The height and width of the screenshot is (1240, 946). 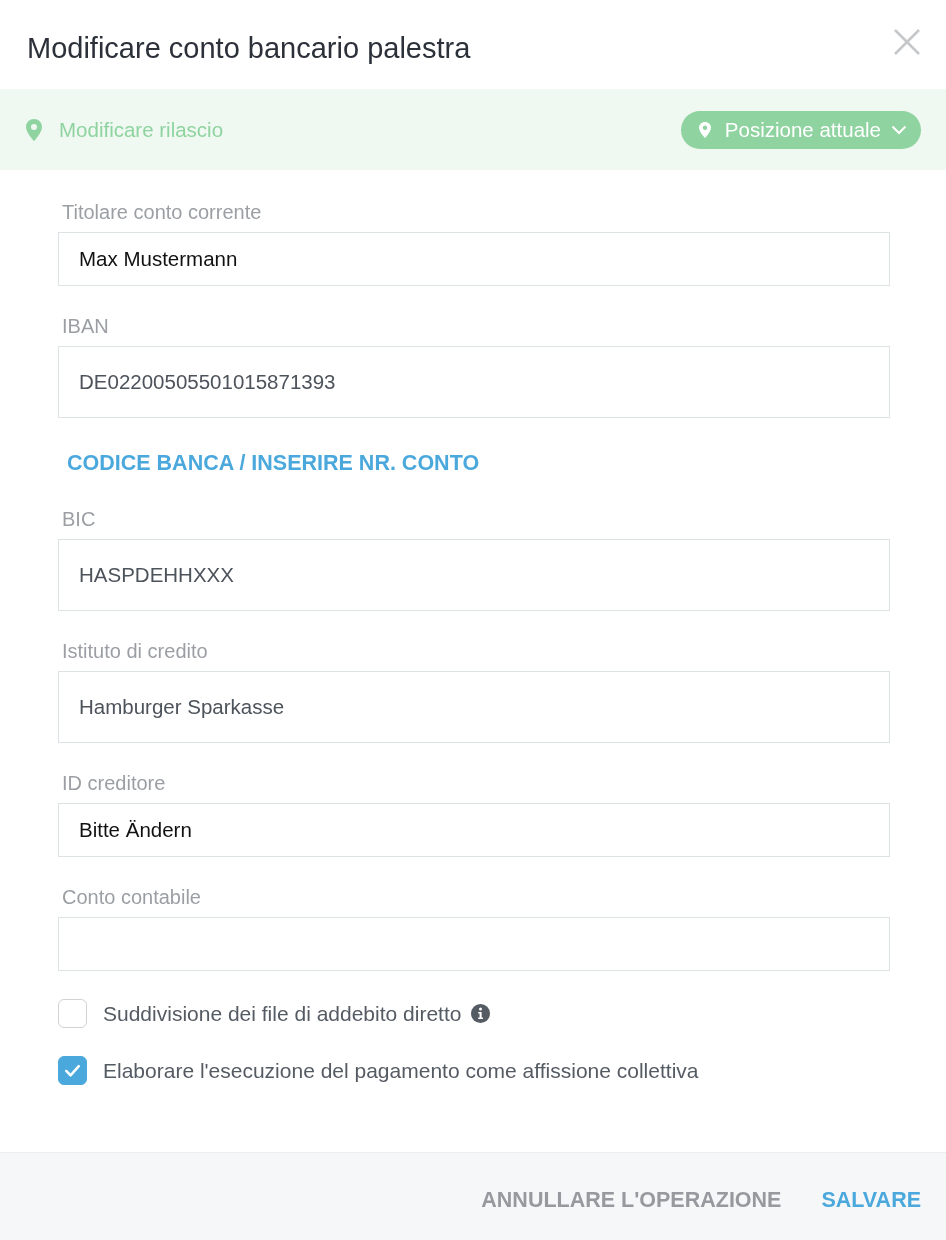 I want to click on location-label: Modificare rilascio, so click(x=141, y=129).